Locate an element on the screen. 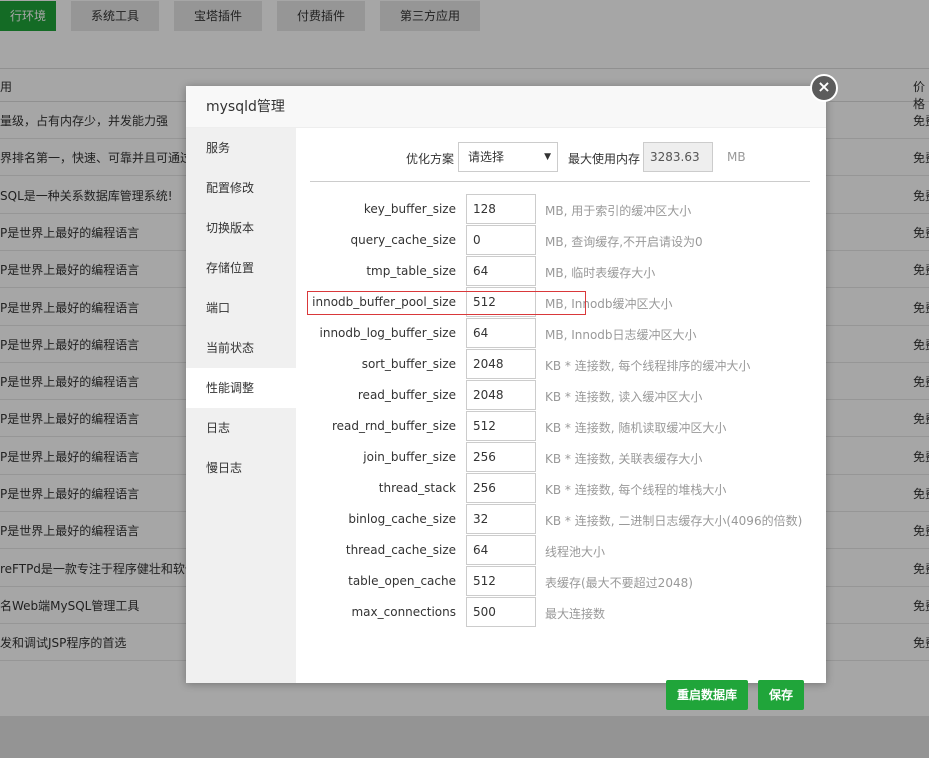 This screenshot has width=929, height=758. dialog-sidebar: 服务 配置修改 切换版本 存储位置 端口 当前状态 性能调整 日志 慢日志 is located at coordinates (241, 405).